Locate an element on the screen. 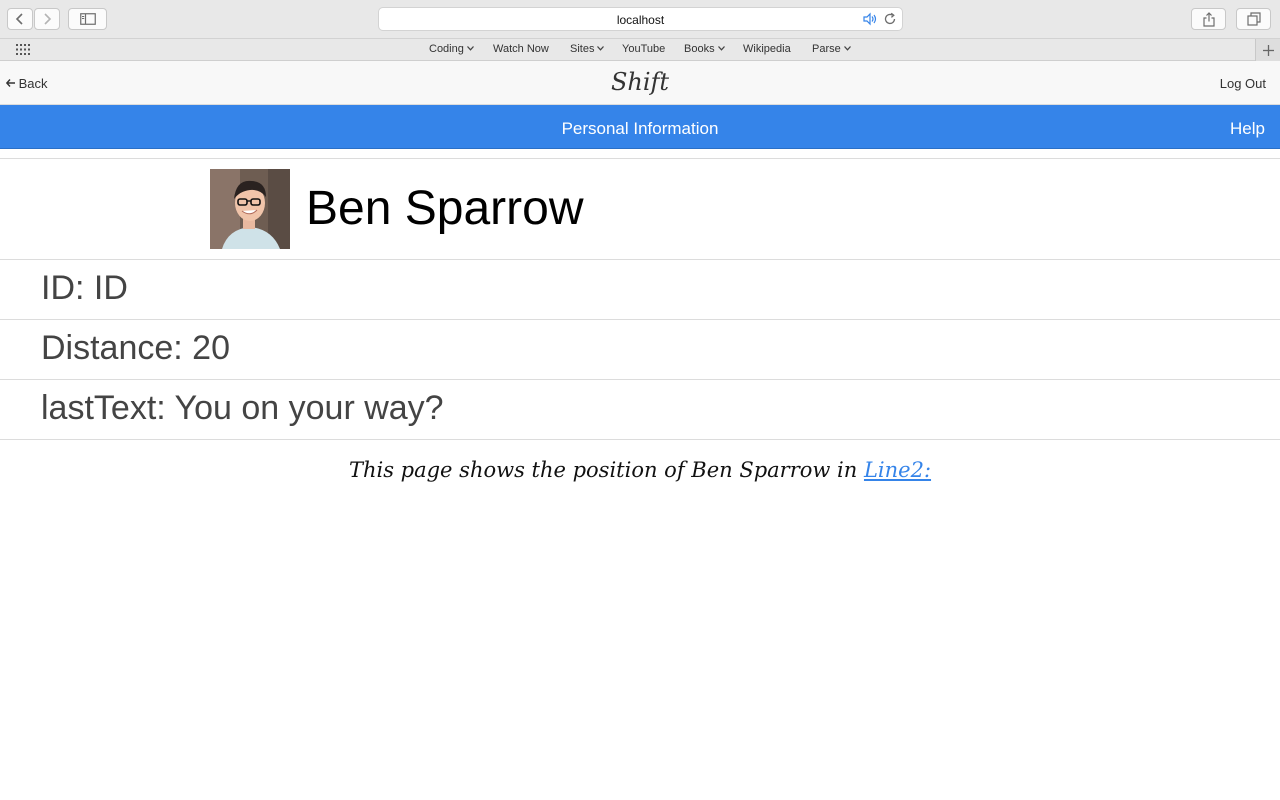 Image resolution: width=1280 pixels, height=800 pixels. bookmark-books: Books is located at coordinates (704, 49).